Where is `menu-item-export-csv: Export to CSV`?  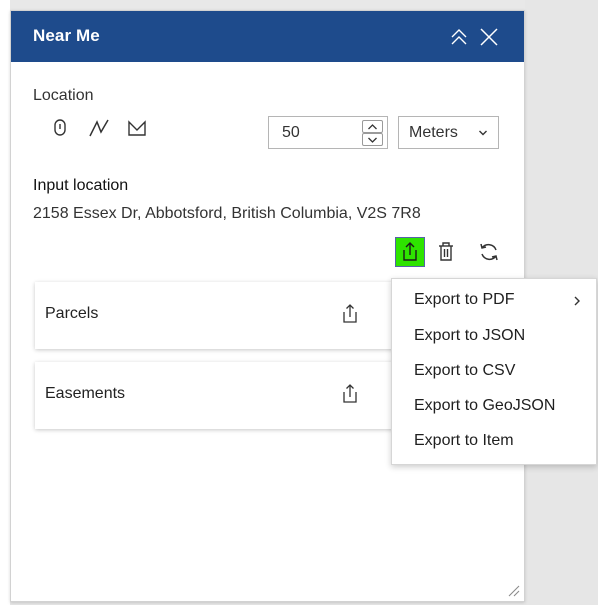
menu-item-export-csv: Export to CSV is located at coordinates (494, 372).